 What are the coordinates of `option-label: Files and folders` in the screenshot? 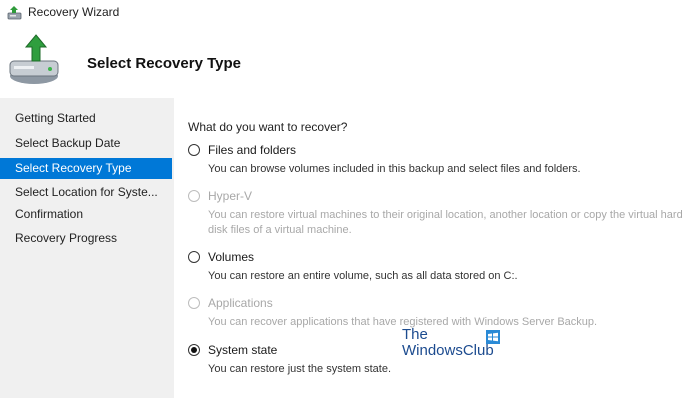 It's located at (252, 150).